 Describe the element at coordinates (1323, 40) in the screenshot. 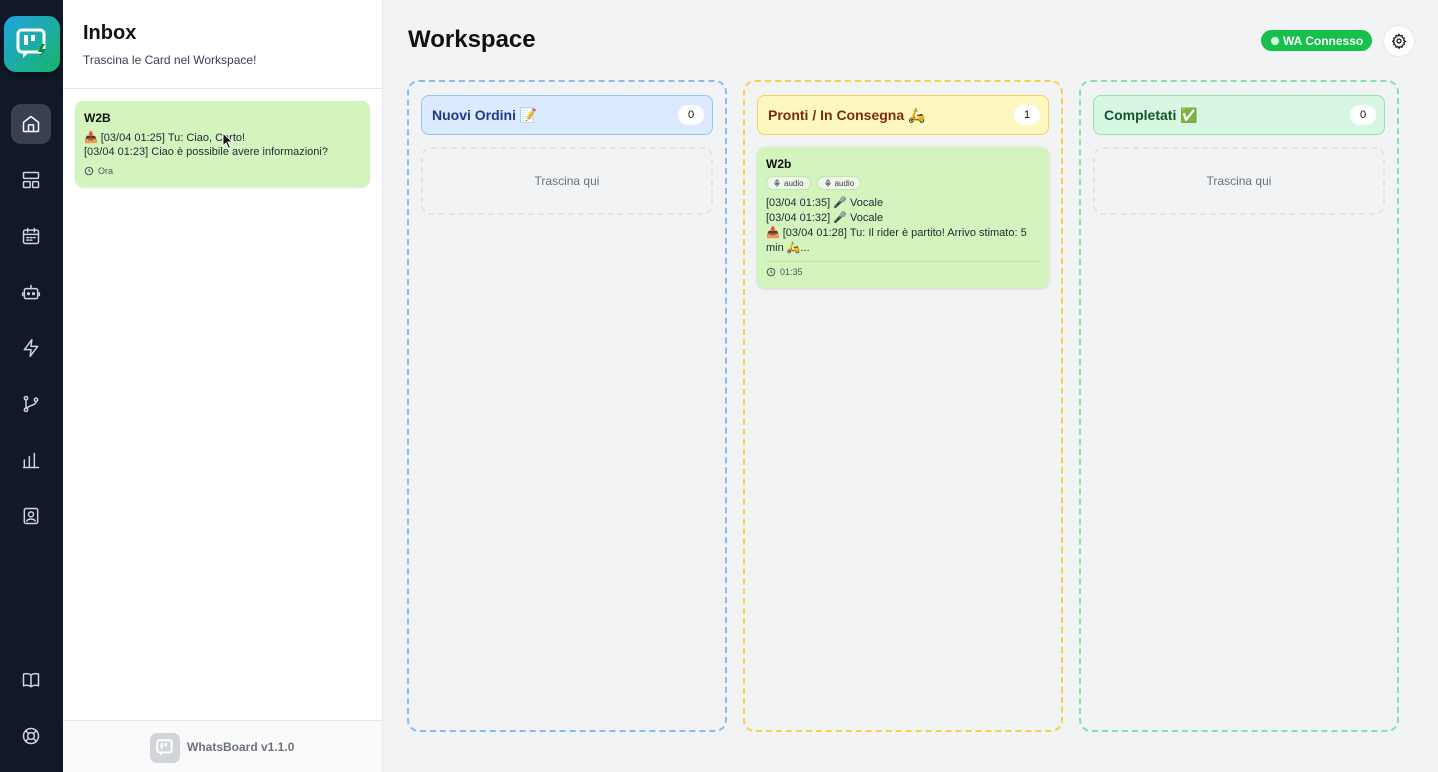

I see `status-badge-text: WA Connesso` at that location.